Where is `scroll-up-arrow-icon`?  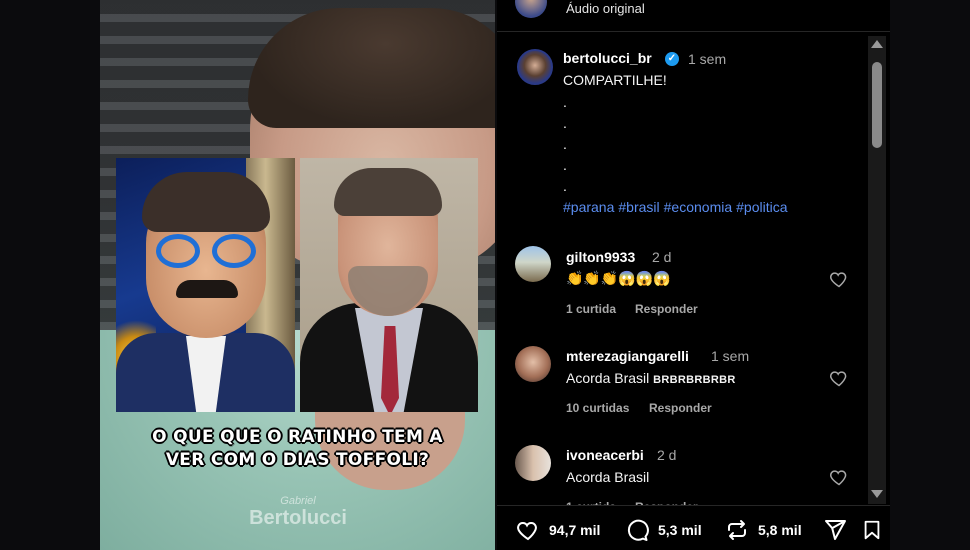
scroll-up-arrow-icon is located at coordinates (877, 44).